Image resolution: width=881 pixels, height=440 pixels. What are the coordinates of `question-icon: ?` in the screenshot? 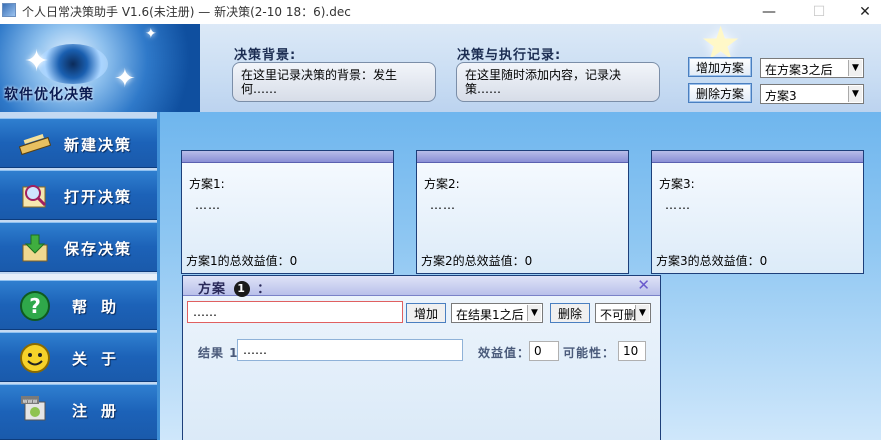 It's located at (35, 306).